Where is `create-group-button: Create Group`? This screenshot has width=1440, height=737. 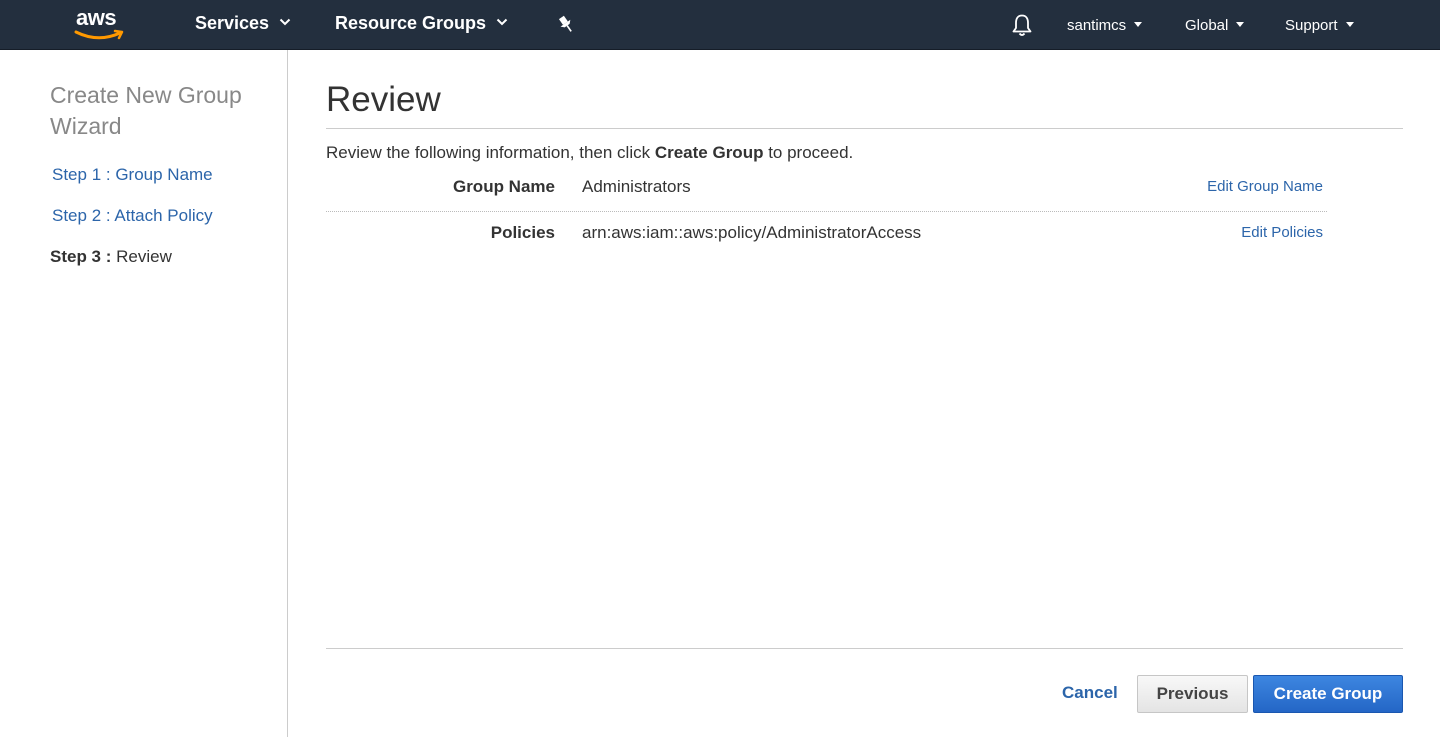 create-group-button: Create Group is located at coordinates (1328, 694).